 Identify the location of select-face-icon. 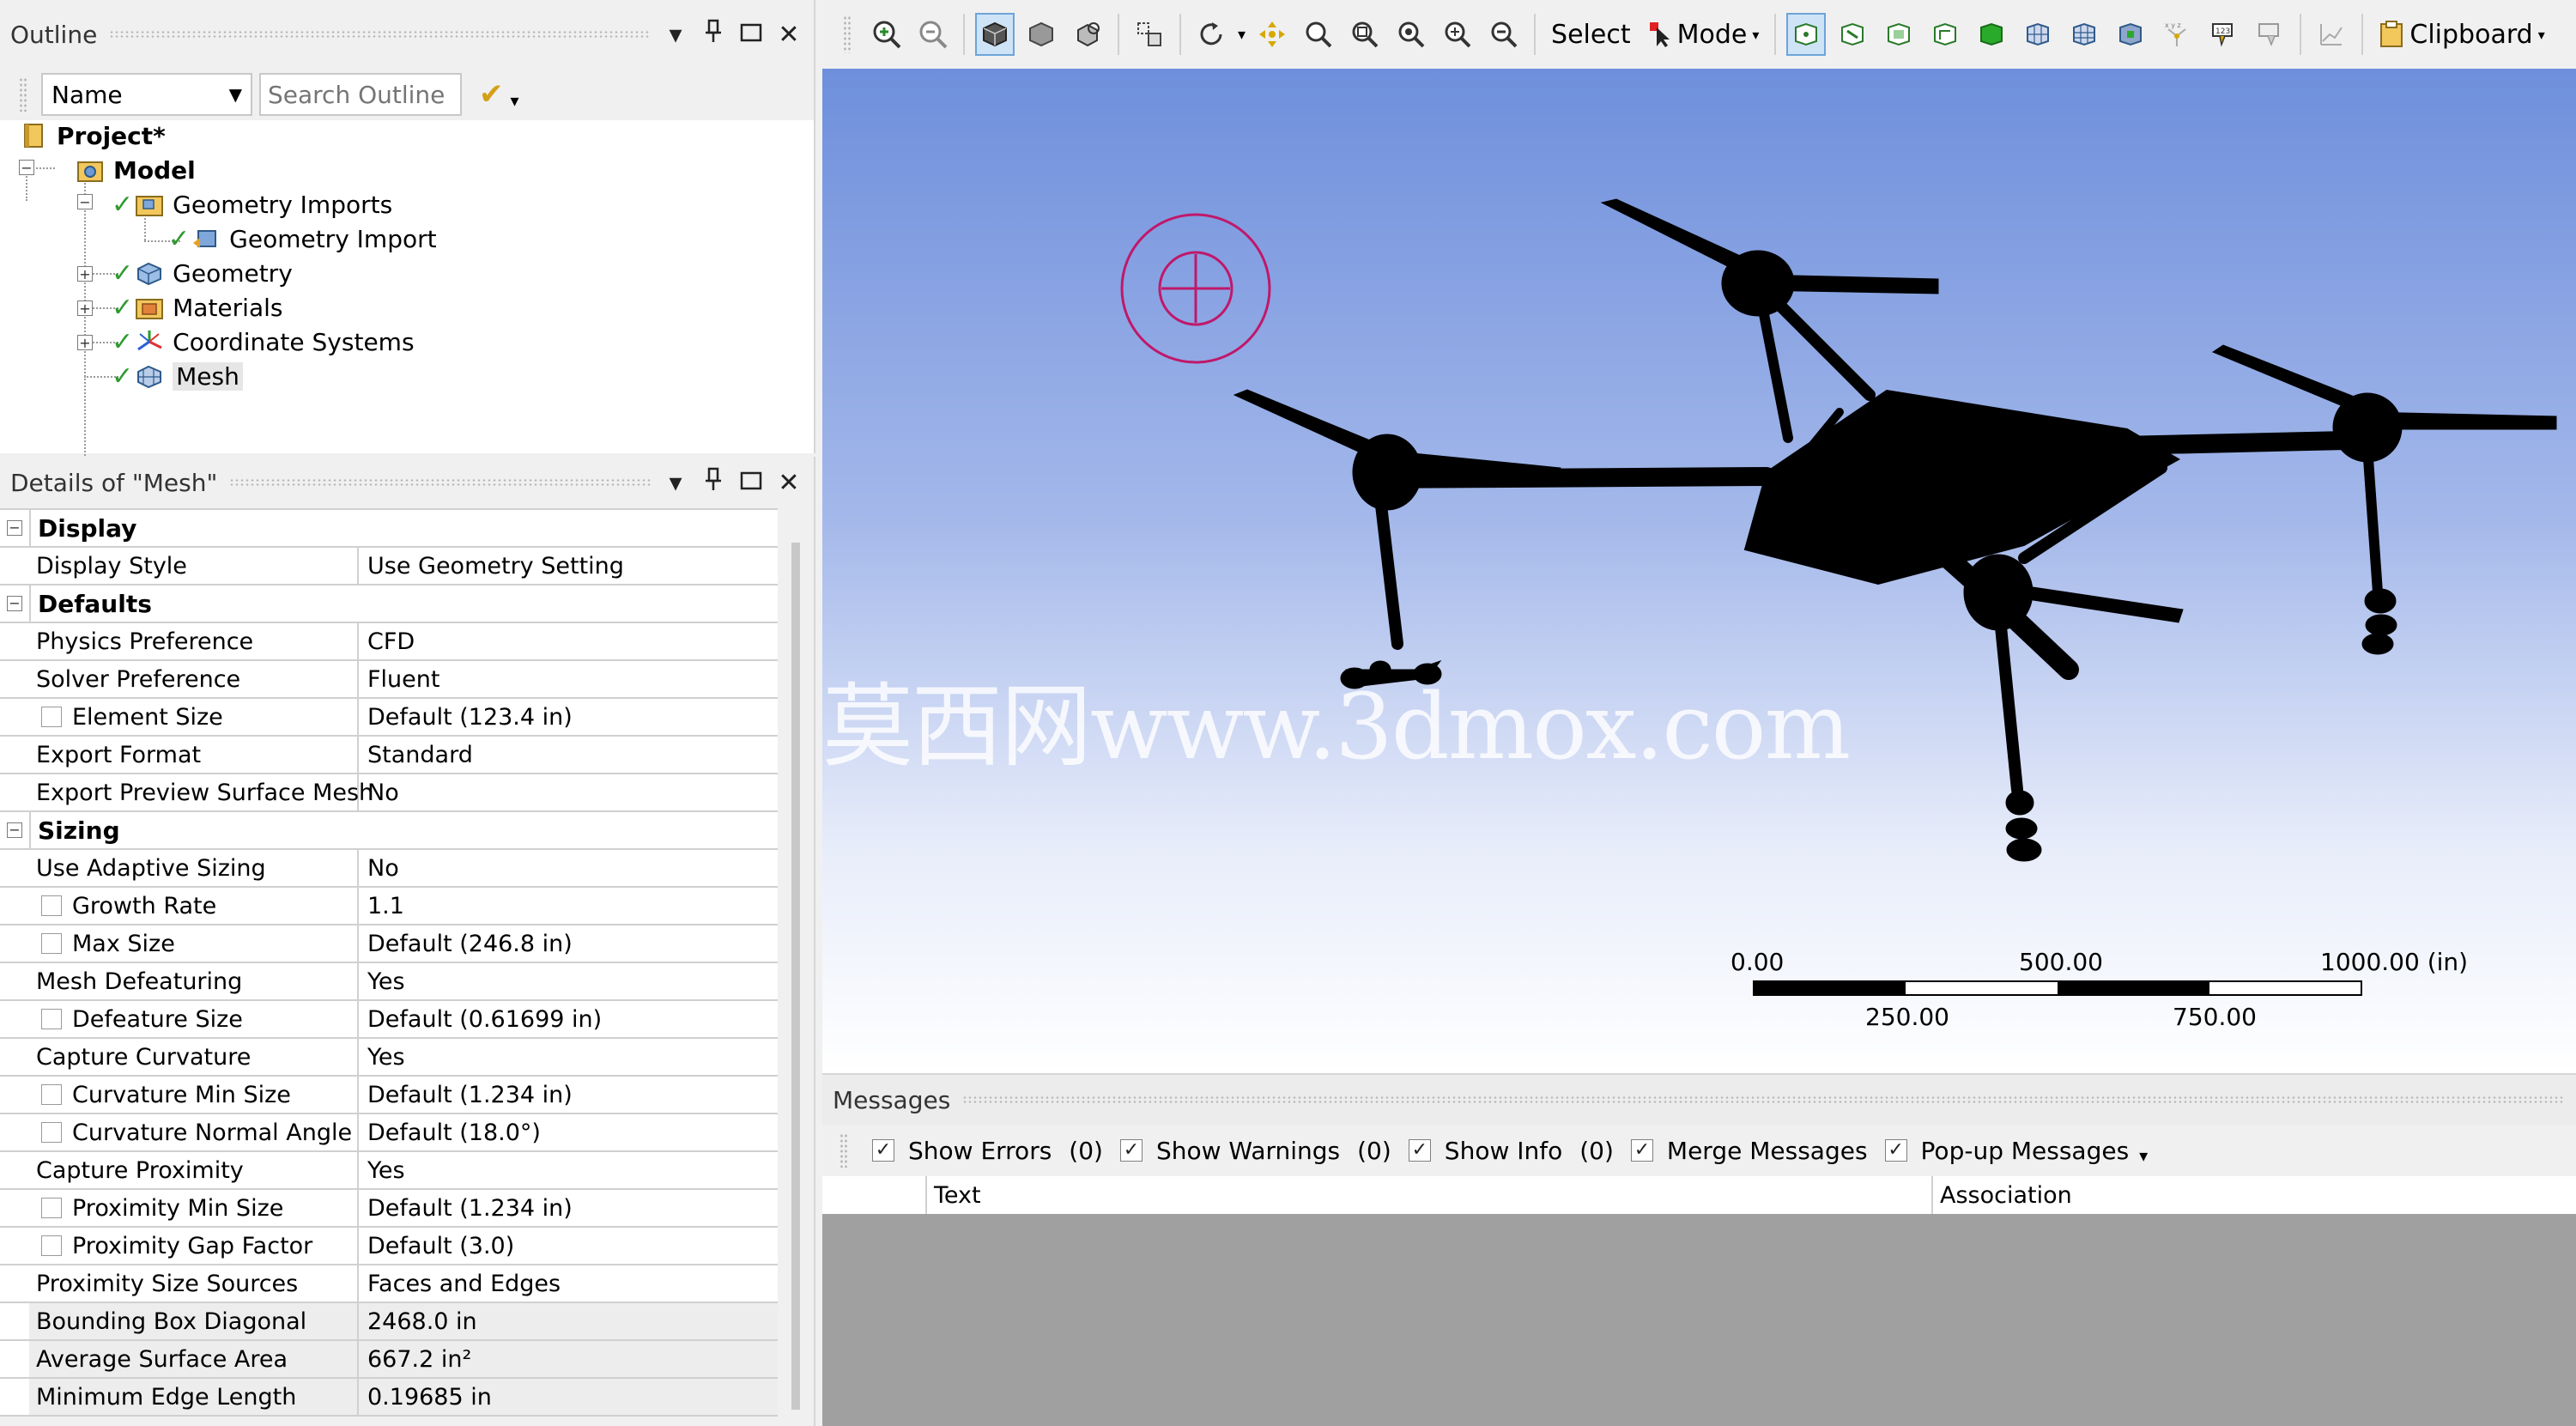
(1898, 34).